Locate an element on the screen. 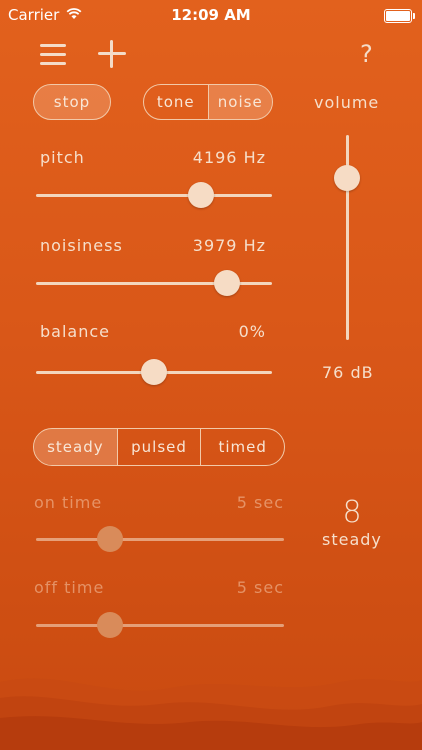 The image size is (422, 750). on-time-value: 5 sec is located at coordinates (260, 502).